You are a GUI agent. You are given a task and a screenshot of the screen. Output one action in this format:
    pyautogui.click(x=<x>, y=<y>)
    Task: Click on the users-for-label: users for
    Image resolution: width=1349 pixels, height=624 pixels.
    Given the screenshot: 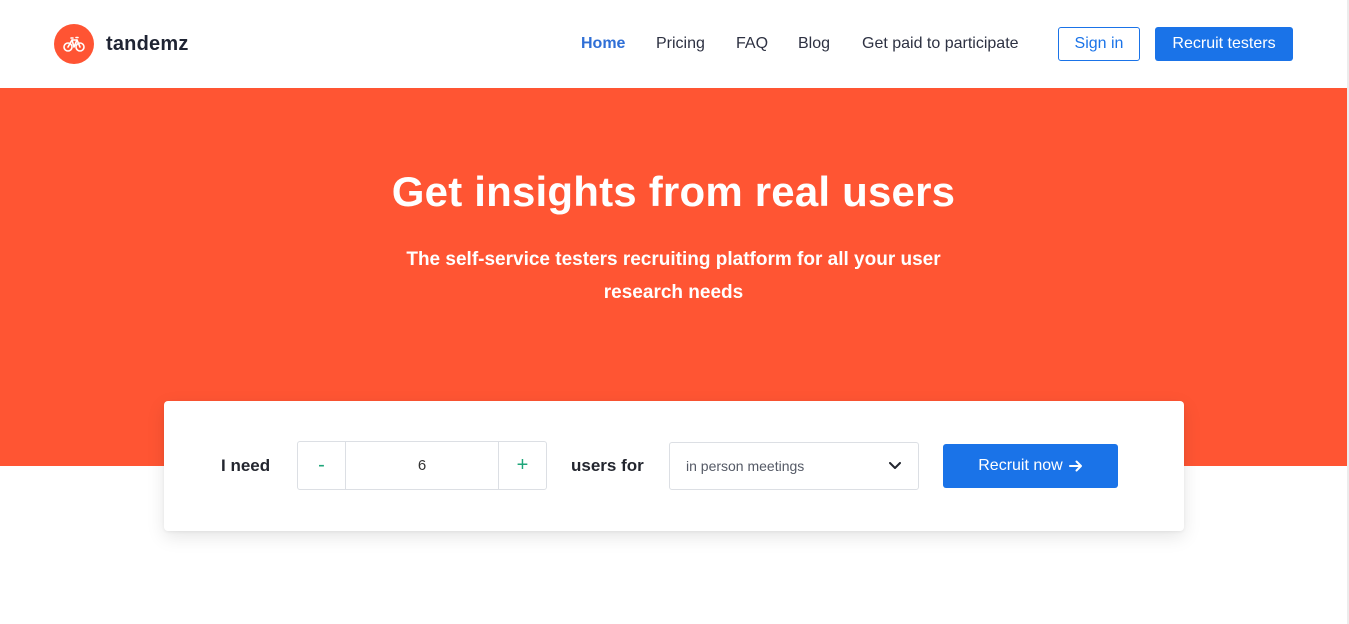 What is the action you would take?
    pyautogui.click(x=607, y=465)
    